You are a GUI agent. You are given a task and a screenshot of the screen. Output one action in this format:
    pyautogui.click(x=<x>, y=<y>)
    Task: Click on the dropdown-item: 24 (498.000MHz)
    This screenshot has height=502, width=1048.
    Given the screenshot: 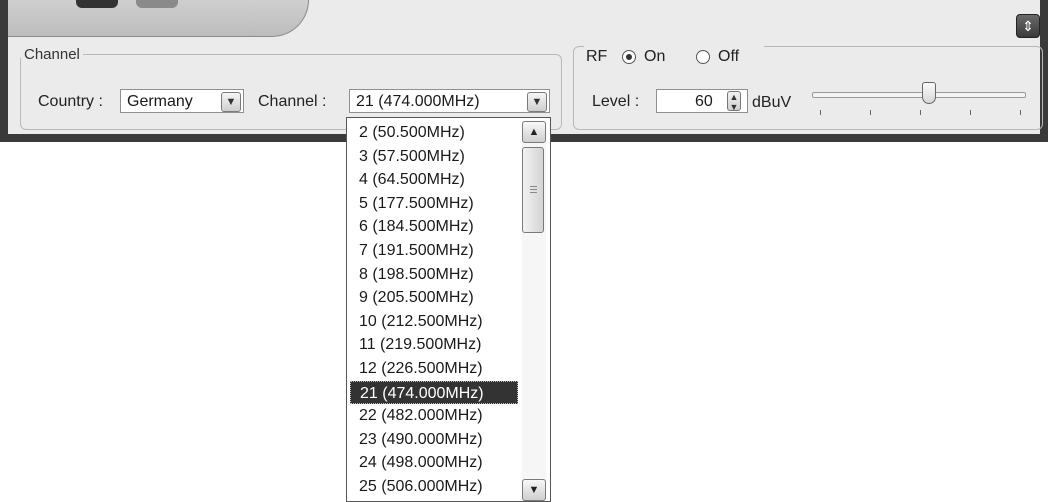 What is the action you would take?
    pyautogui.click(x=434, y=462)
    